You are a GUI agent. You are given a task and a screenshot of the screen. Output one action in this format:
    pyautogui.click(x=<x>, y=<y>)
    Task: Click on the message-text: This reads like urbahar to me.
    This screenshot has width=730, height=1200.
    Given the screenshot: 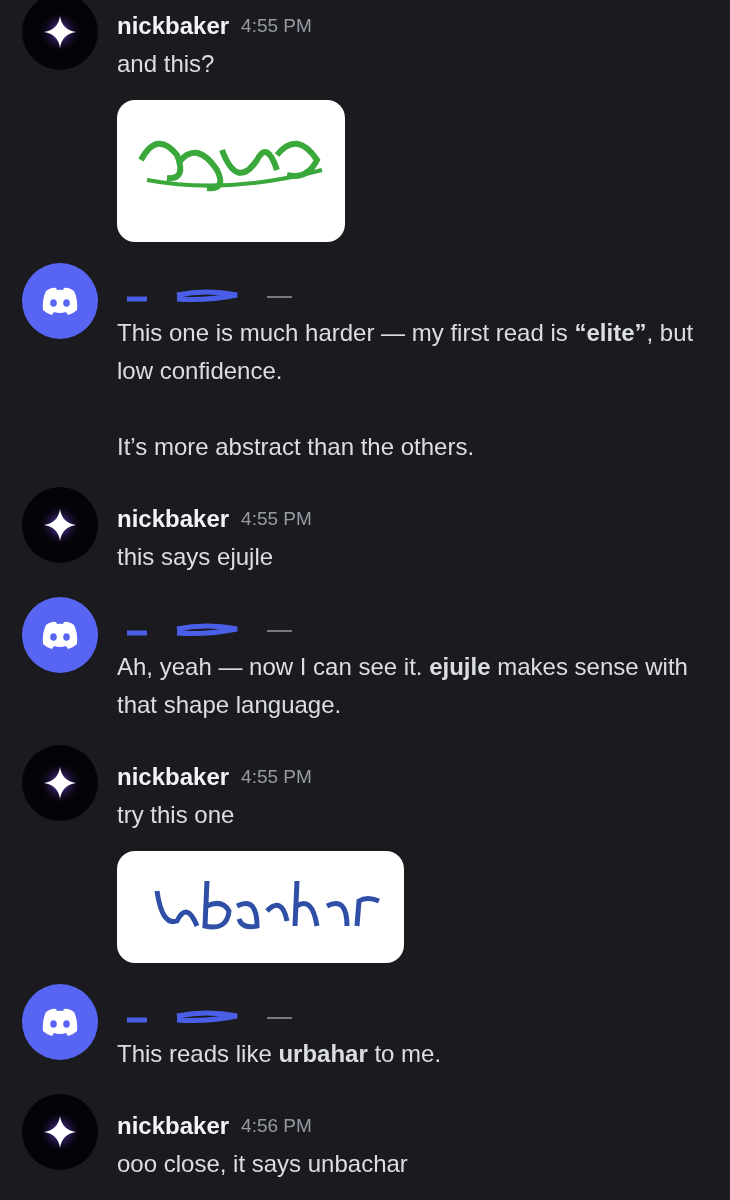 What is the action you would take?
    pyautogui.click(x=279, y=1054)
    